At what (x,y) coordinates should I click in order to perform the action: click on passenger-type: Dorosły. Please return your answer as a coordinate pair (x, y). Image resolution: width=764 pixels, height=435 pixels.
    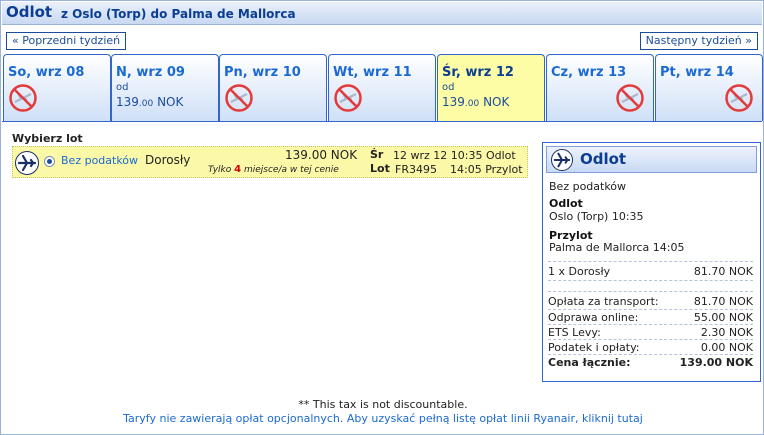
    Looking at the image, I should click on (168, 160).